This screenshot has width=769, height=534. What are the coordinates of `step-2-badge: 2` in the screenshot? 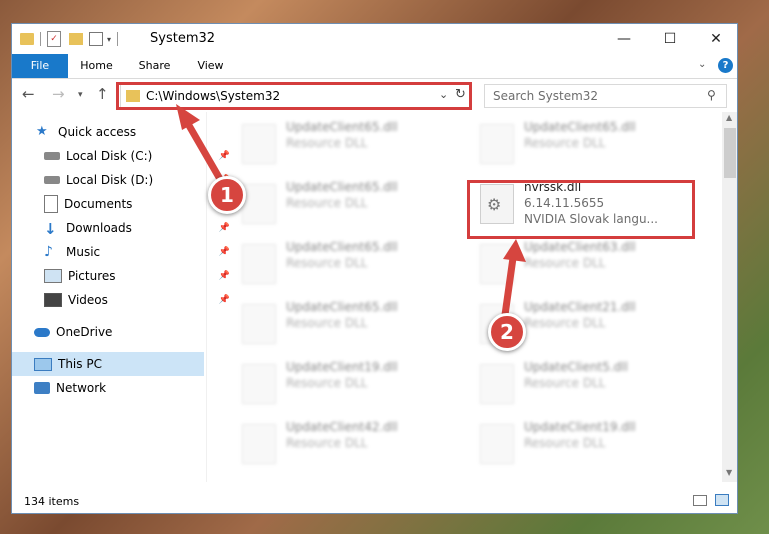 It's located at (507, 332).